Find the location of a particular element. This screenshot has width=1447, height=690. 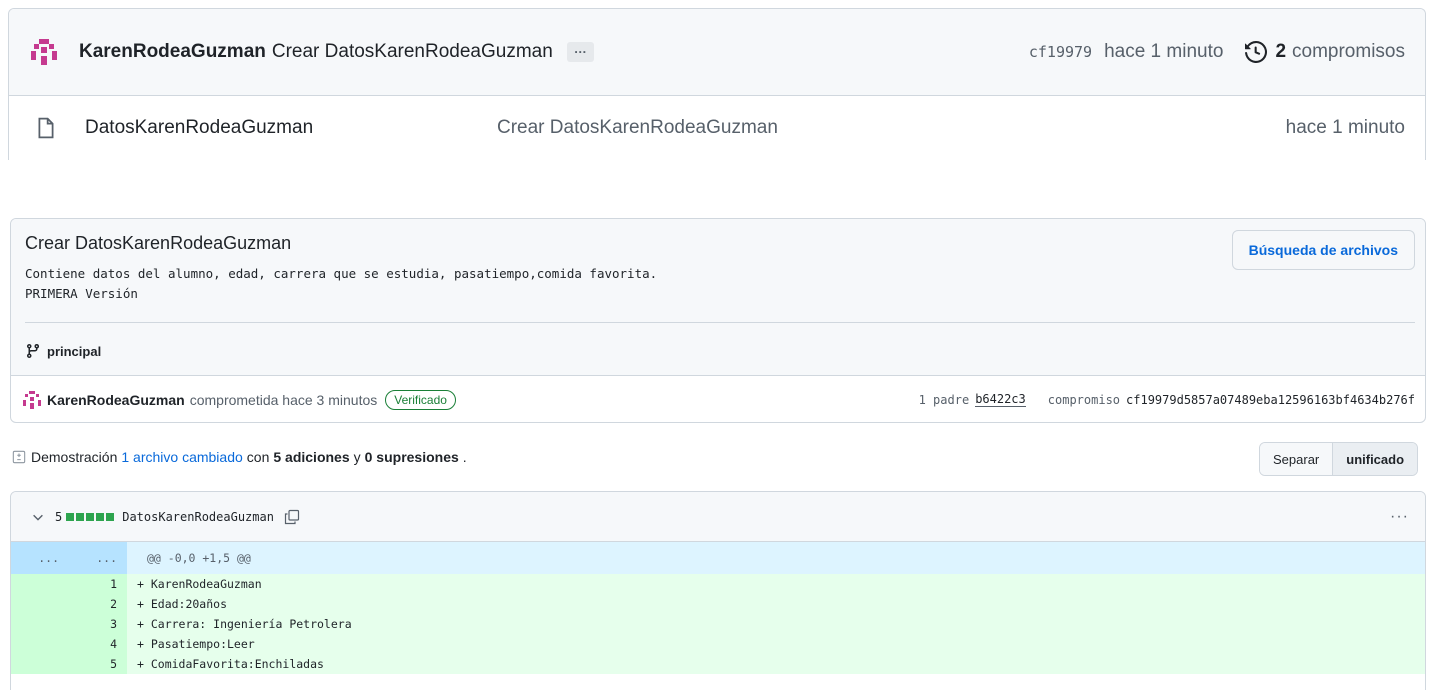

files-changed-link: 1 archivo cambiado is located at coordinates (181, 457).